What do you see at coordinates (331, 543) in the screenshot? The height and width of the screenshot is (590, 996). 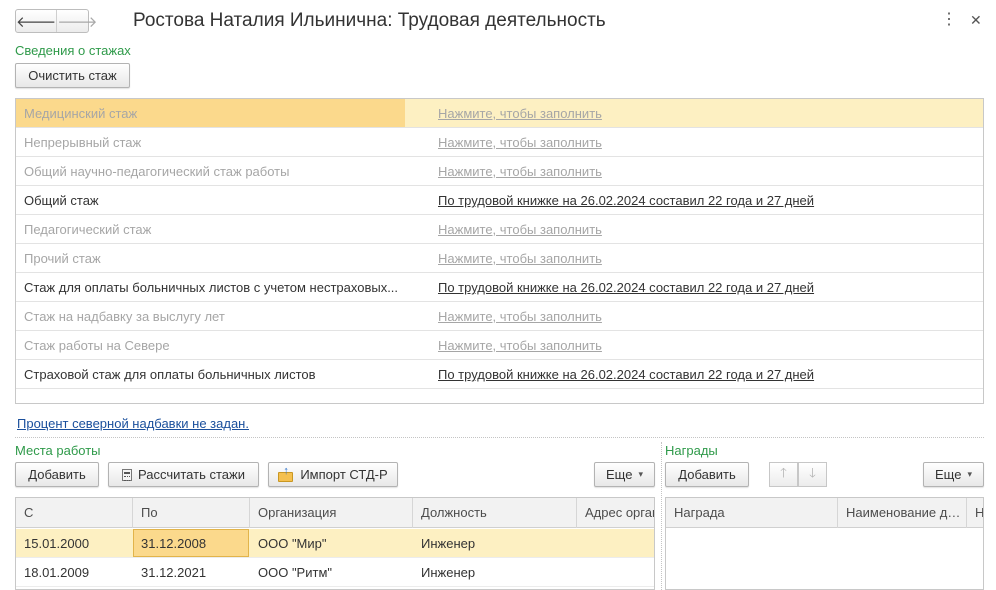 I see `cell-organization: ООО "Мир"` at bounding box center [331, 543].